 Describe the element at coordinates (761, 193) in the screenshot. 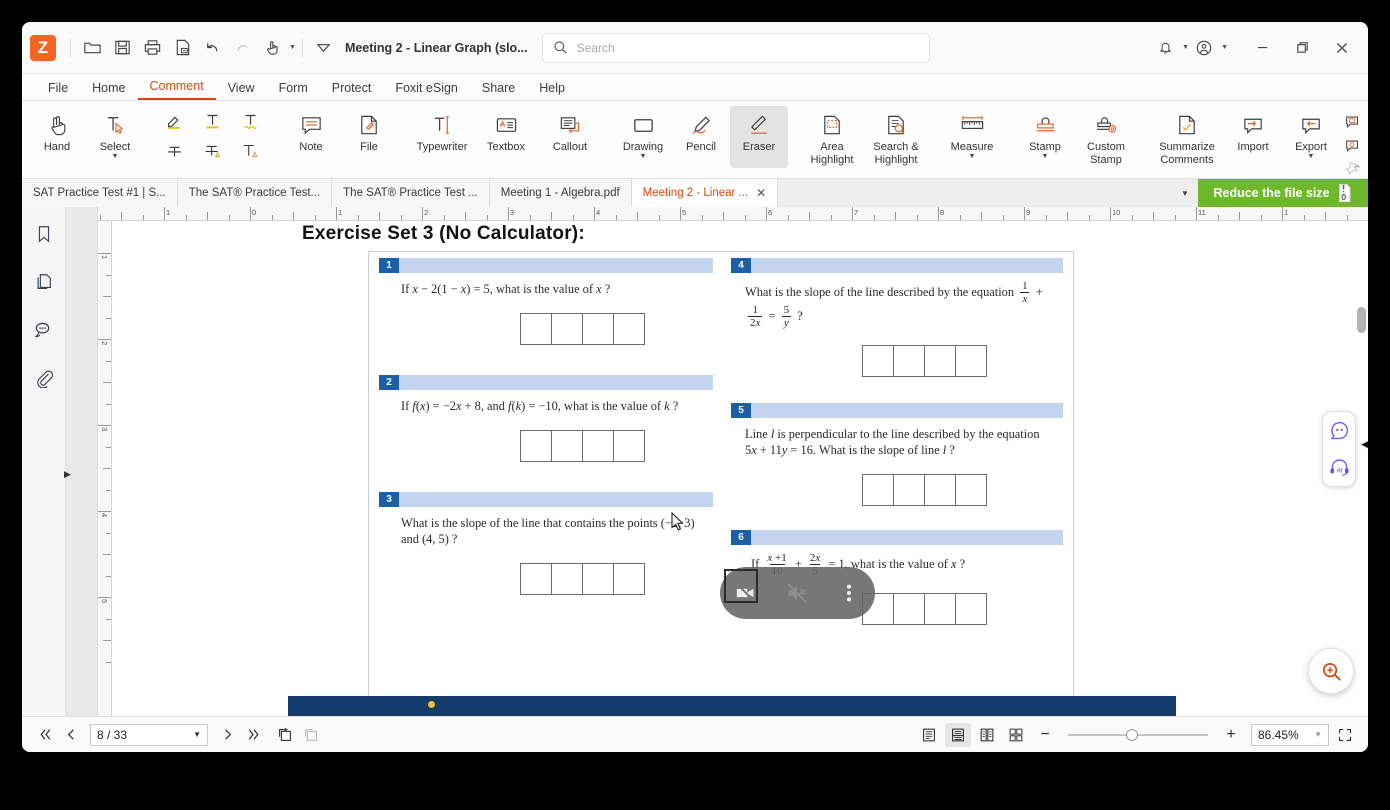

I see `close-tab-icon: ✕` at that location.